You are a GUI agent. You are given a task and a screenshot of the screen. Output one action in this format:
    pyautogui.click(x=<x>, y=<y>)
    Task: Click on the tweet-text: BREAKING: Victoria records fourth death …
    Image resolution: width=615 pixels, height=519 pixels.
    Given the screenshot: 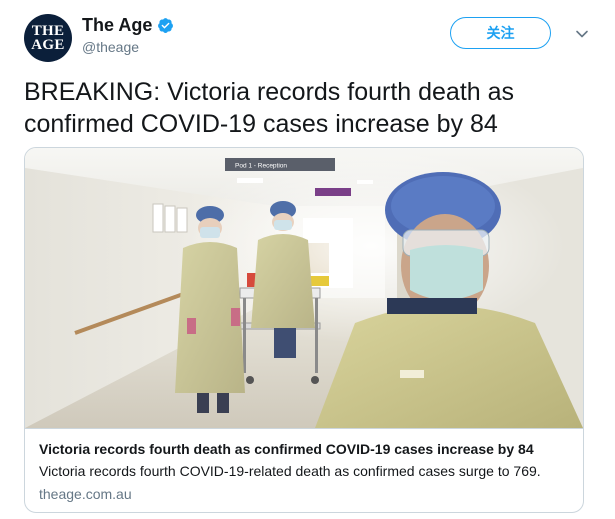 What is the action you would take?
    pyautogui.click(x=269, y=108)
    